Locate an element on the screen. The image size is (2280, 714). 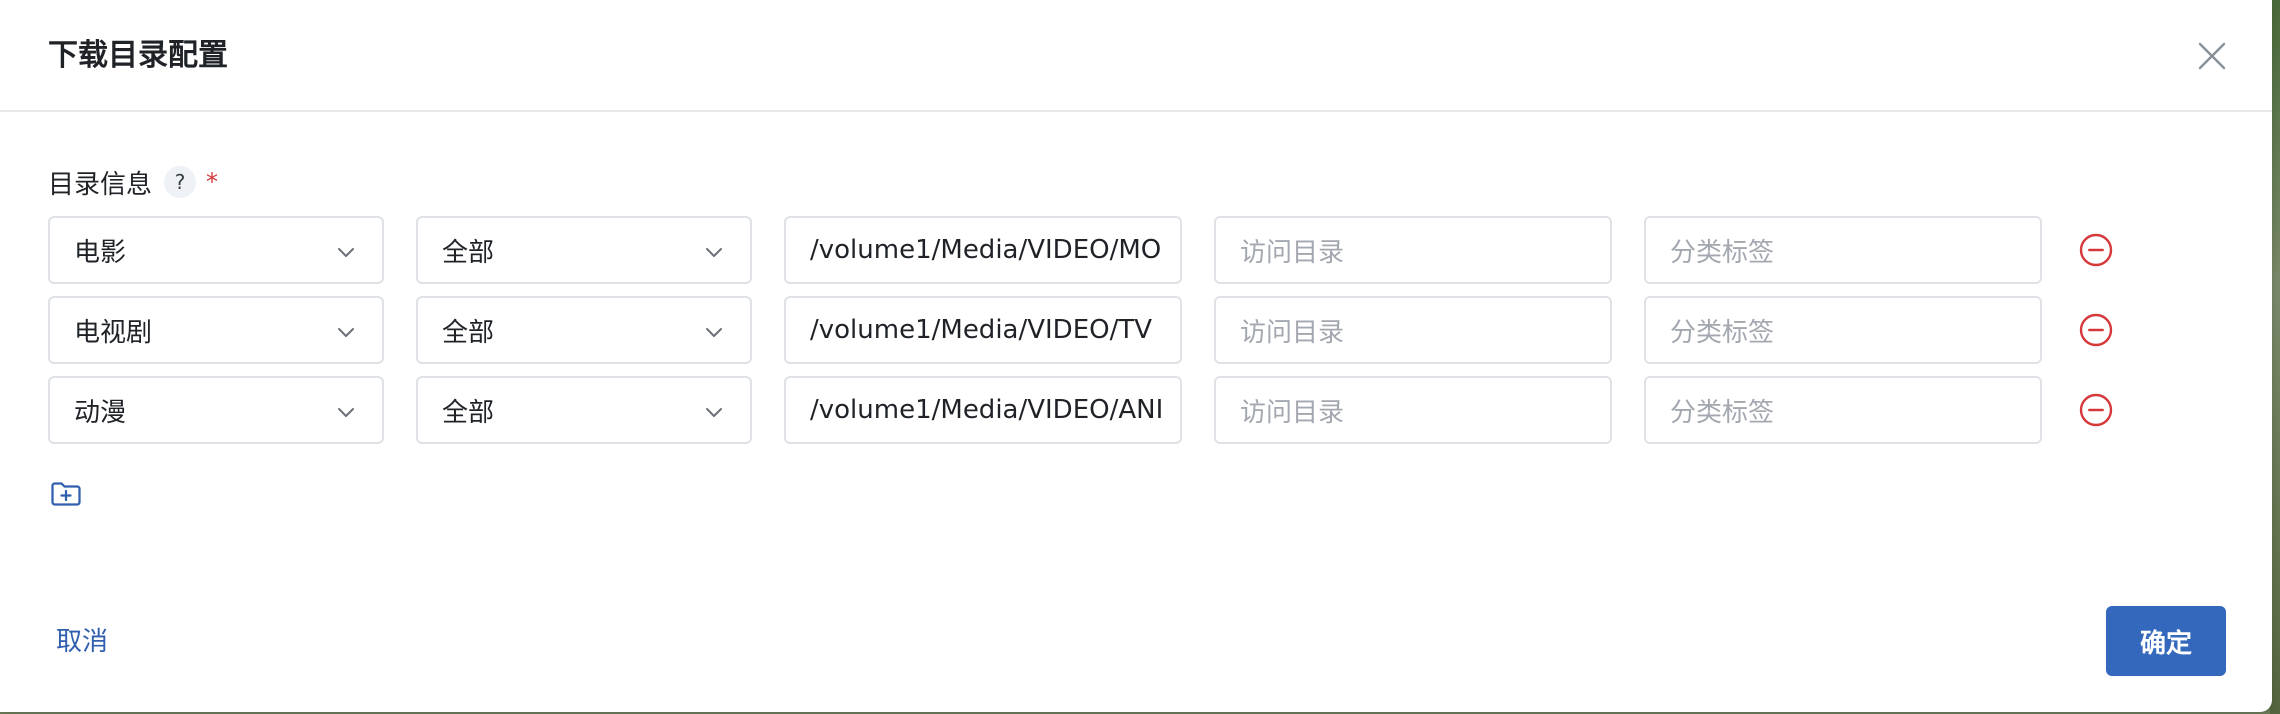
directory-row: 电视剧 全部 /volume1/Media/VIDEO/TV 访问目录 分类标签 is located at coordinates (1098, 332).